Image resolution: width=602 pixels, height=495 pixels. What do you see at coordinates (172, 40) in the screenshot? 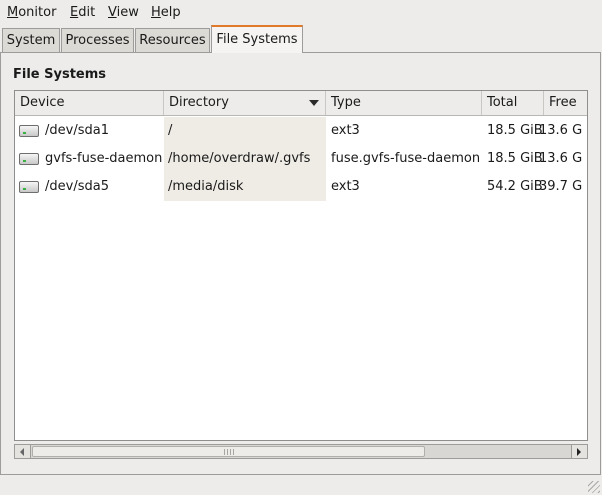
I see `tab-resources: Resources` at bounding box center [172, 40].